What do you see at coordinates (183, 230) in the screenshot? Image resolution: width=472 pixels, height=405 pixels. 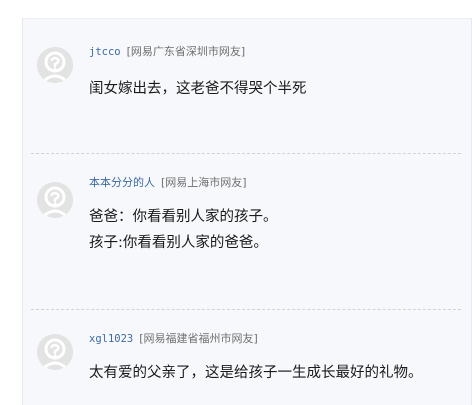 I see `comment-text: 爸爸：你看看别人家的孩子。 孩子:你看看别人家的爸爸。` at bounding box center [183, 230].